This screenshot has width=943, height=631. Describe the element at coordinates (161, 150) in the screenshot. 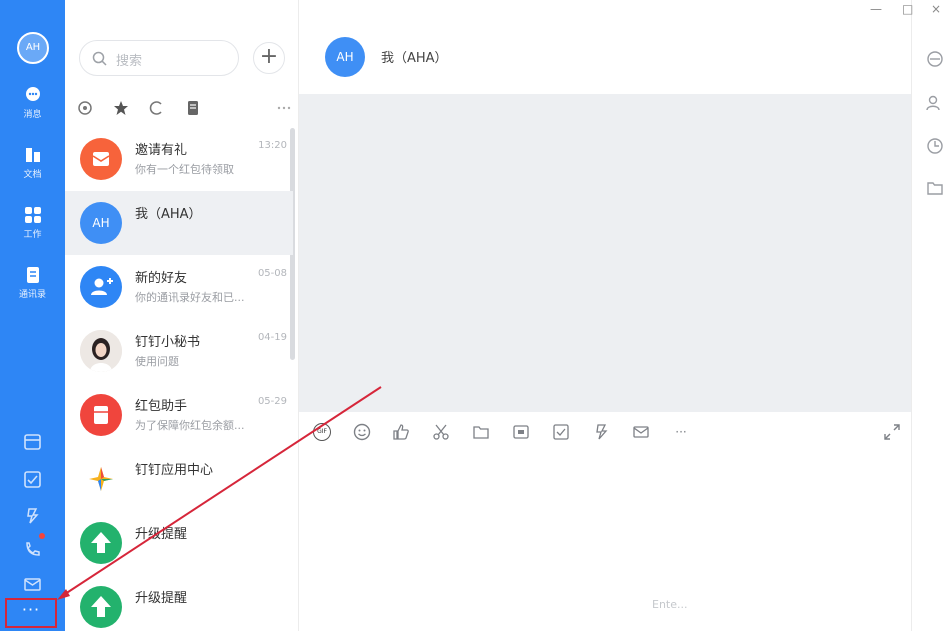

I see `conversation-name: 邀请有礼` at that location.